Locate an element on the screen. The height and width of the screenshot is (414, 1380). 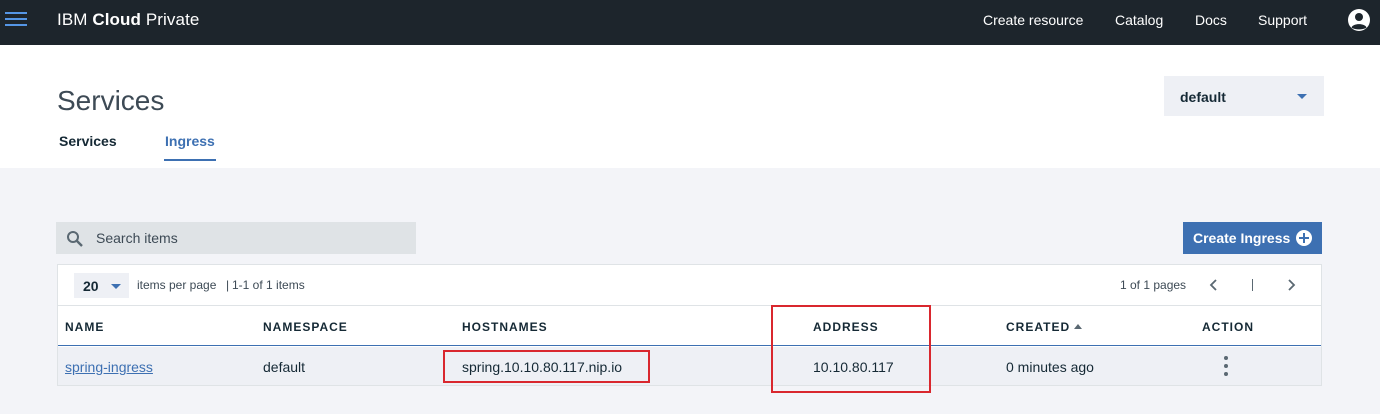
column-header-created: CREATED is located at coordinates (1044, 327).